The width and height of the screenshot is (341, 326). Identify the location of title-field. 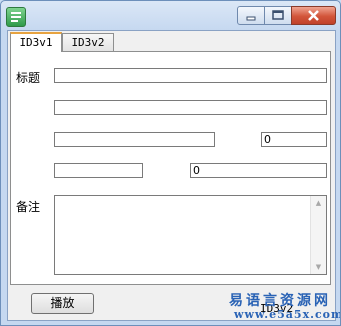
(190, 75).